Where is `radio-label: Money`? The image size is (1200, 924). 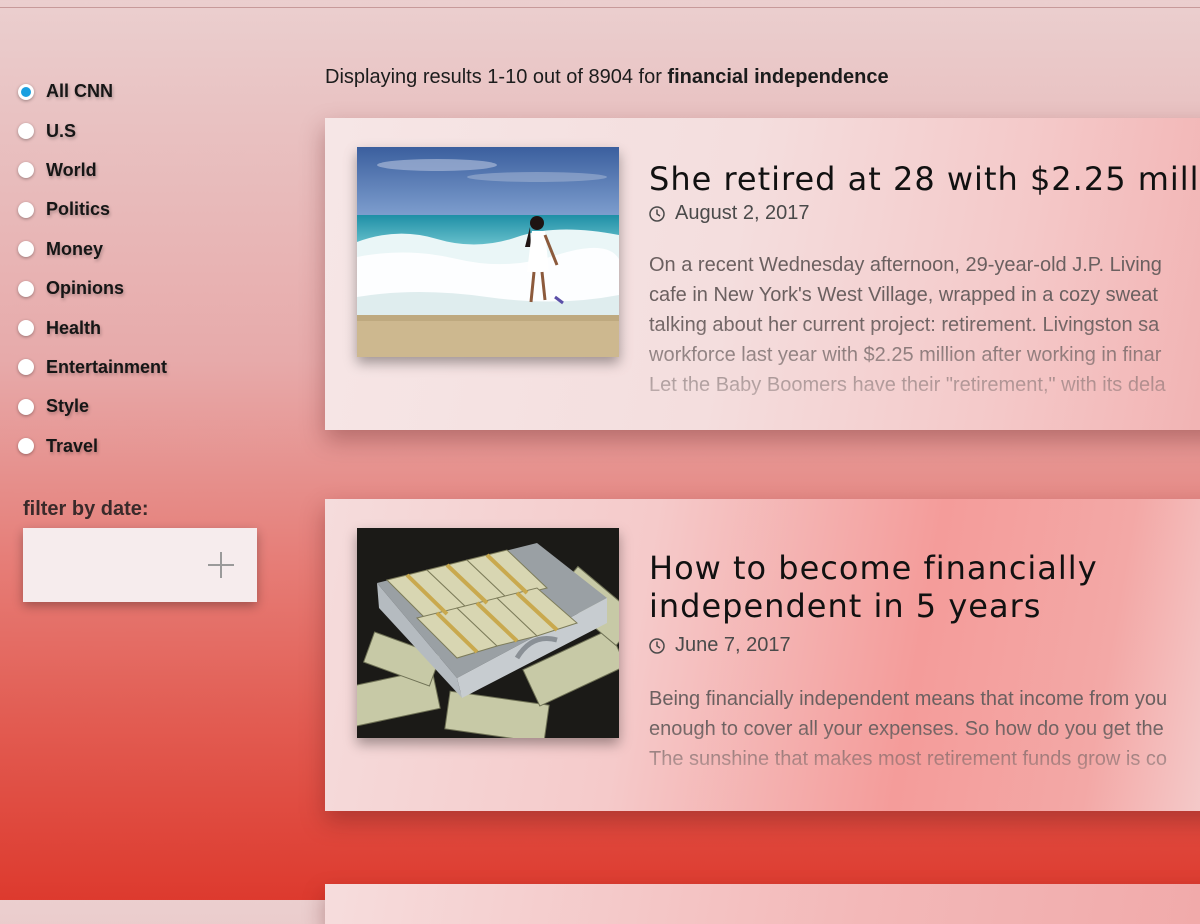 radio-label: Money is located at coordinates (75, 248).